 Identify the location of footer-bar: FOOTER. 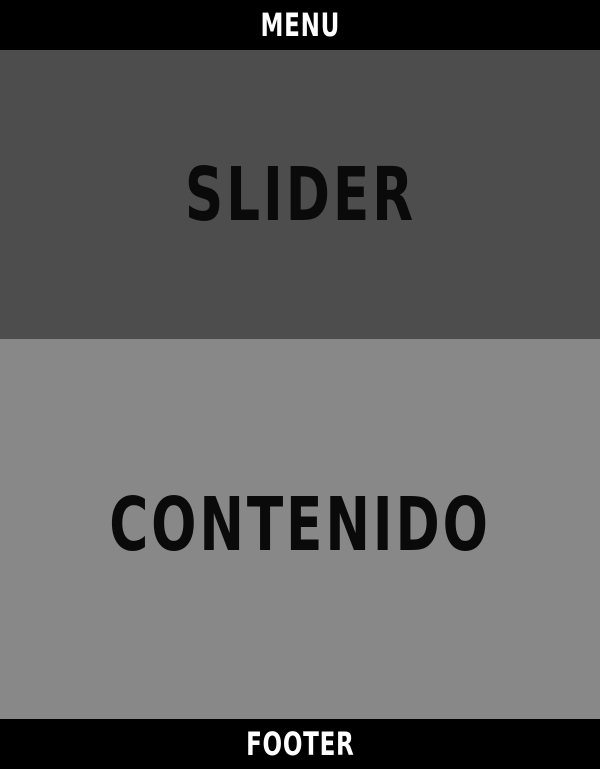
(300, 744).